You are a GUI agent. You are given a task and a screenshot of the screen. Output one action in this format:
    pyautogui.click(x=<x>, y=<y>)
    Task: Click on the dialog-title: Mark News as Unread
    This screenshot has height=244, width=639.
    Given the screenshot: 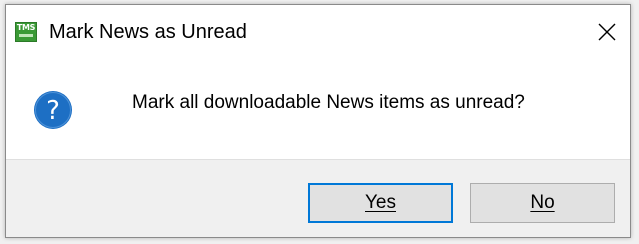 What is the action you would take?
    pyautogui.click(x=148, y=32)
    